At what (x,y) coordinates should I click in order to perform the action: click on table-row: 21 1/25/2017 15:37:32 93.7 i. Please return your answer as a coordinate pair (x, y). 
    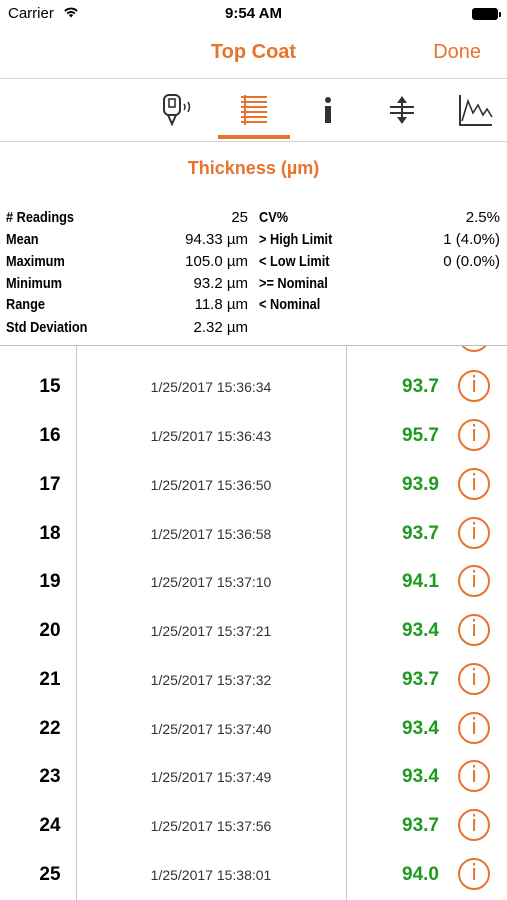
    Looking at the image, I should click on (253, 679).